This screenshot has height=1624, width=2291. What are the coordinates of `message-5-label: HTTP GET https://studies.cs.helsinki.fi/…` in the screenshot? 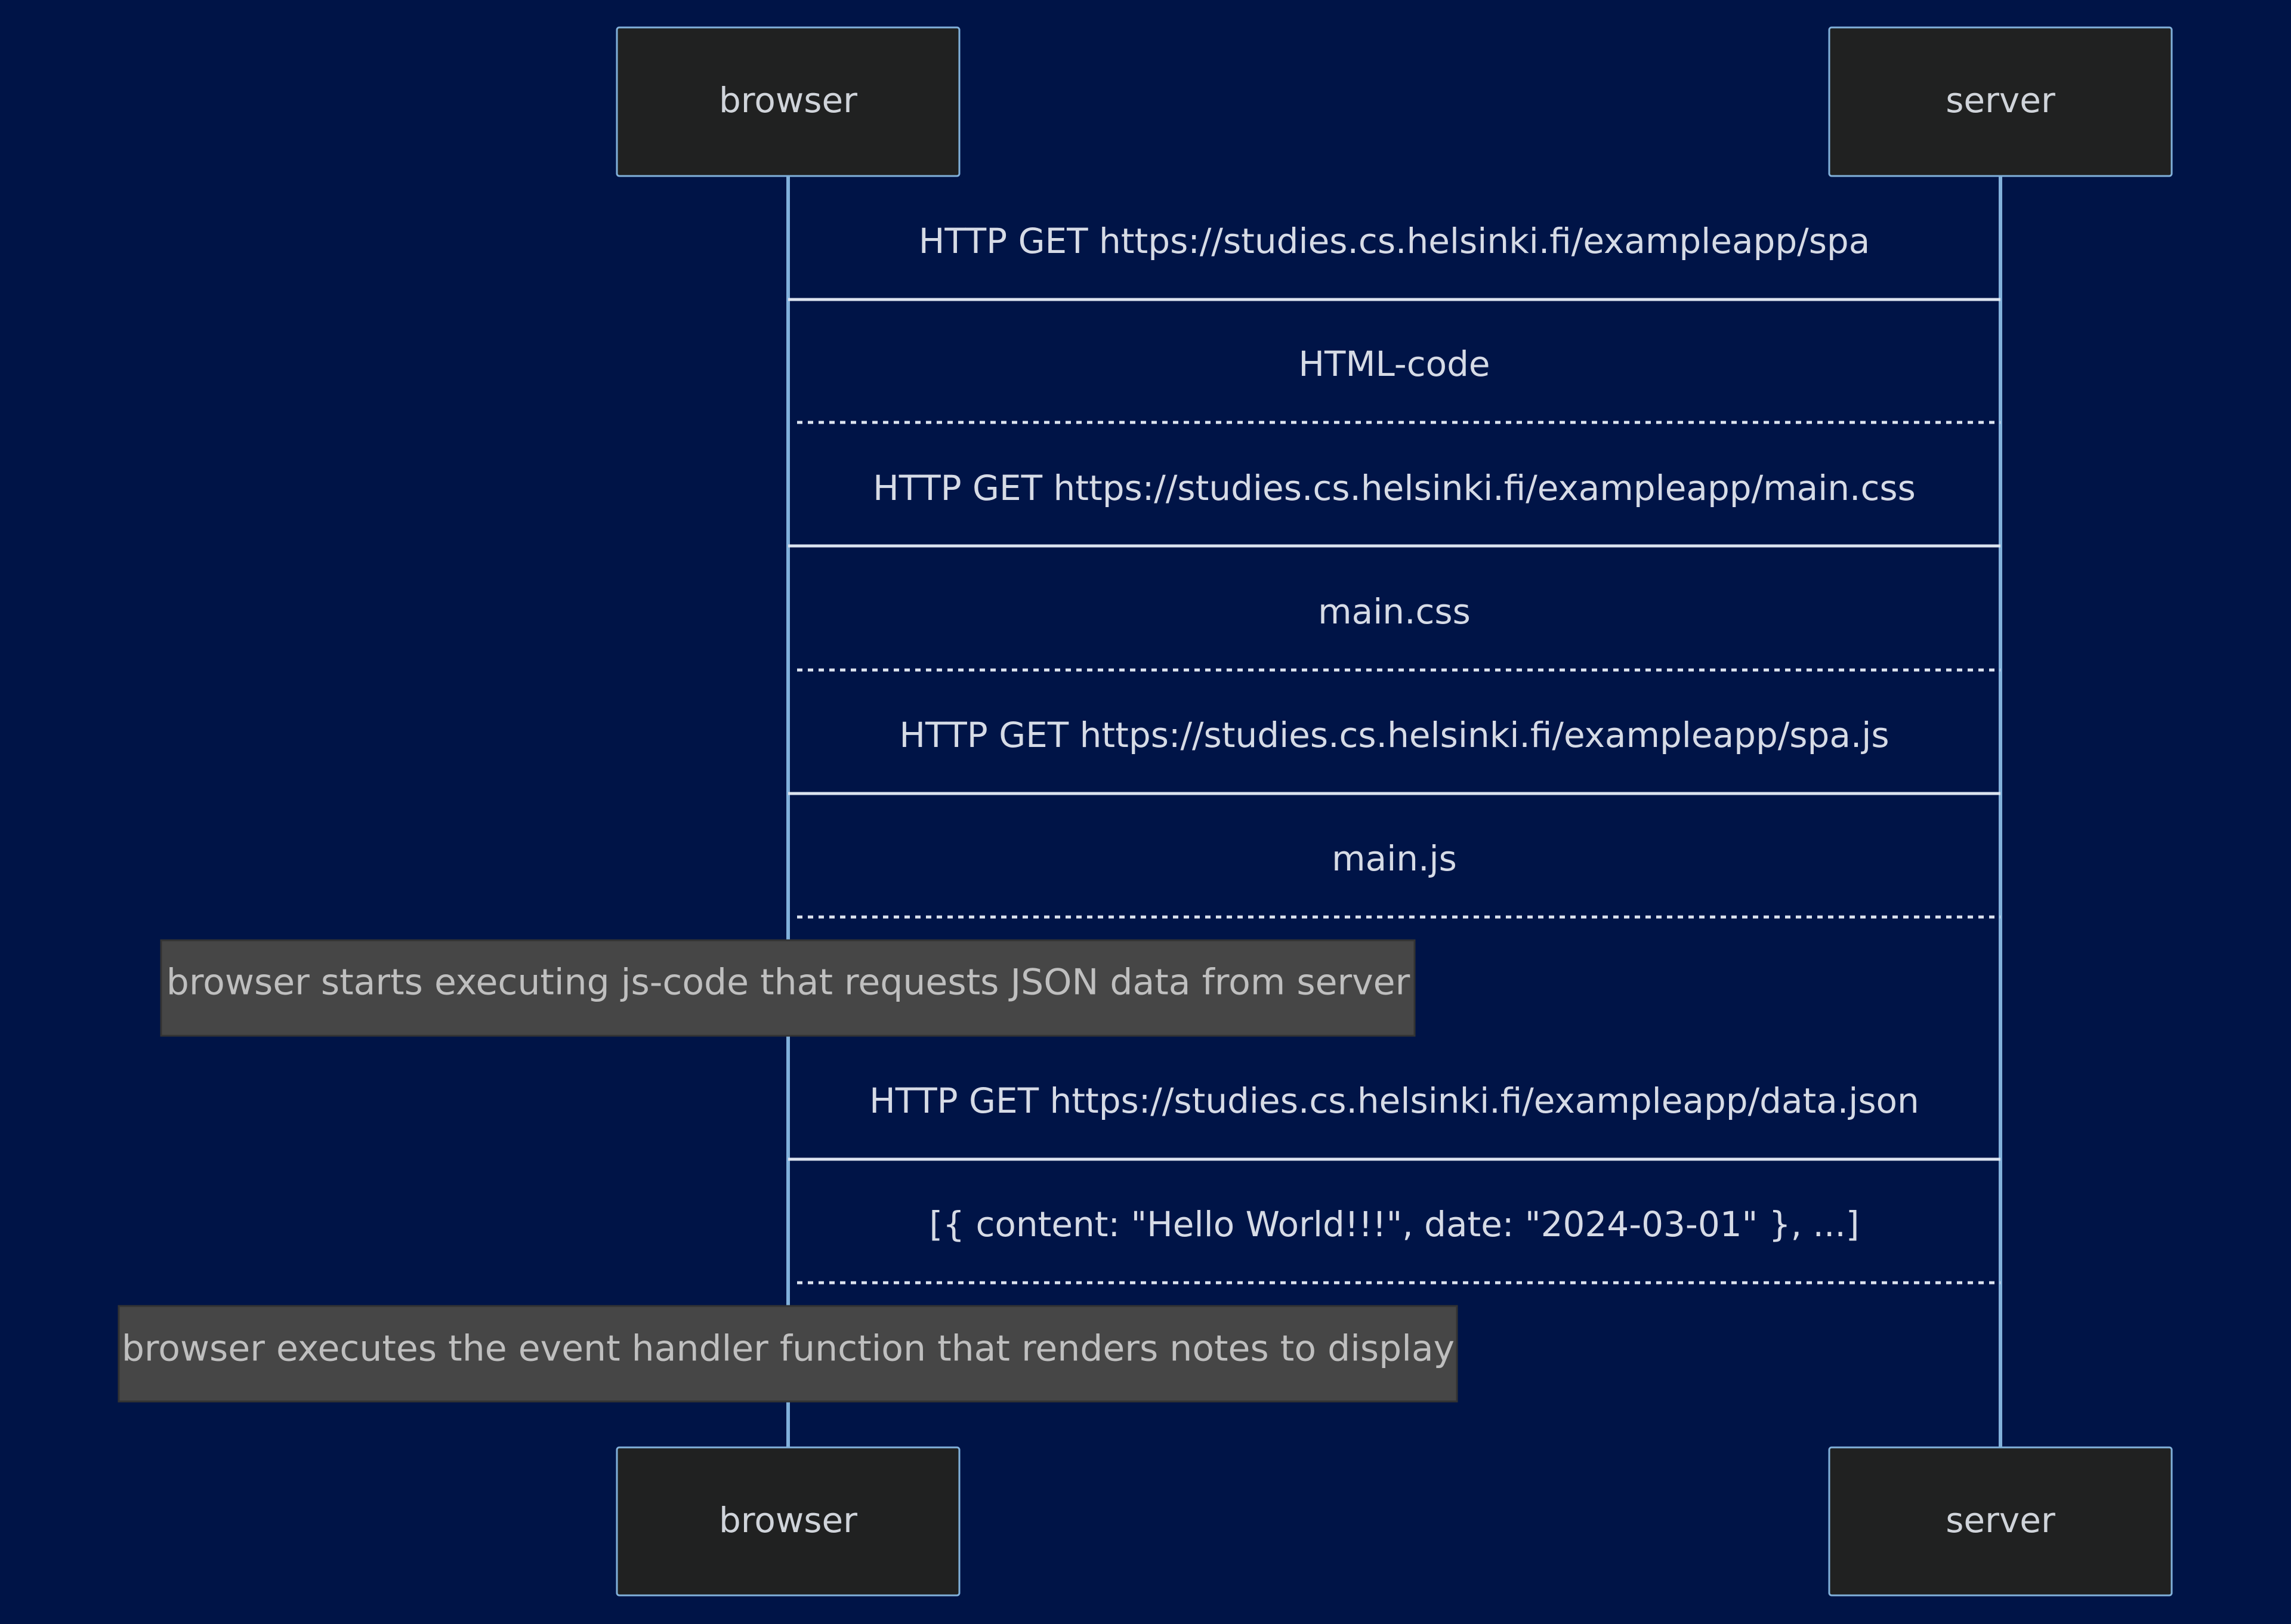 It's located at (1394, 735).